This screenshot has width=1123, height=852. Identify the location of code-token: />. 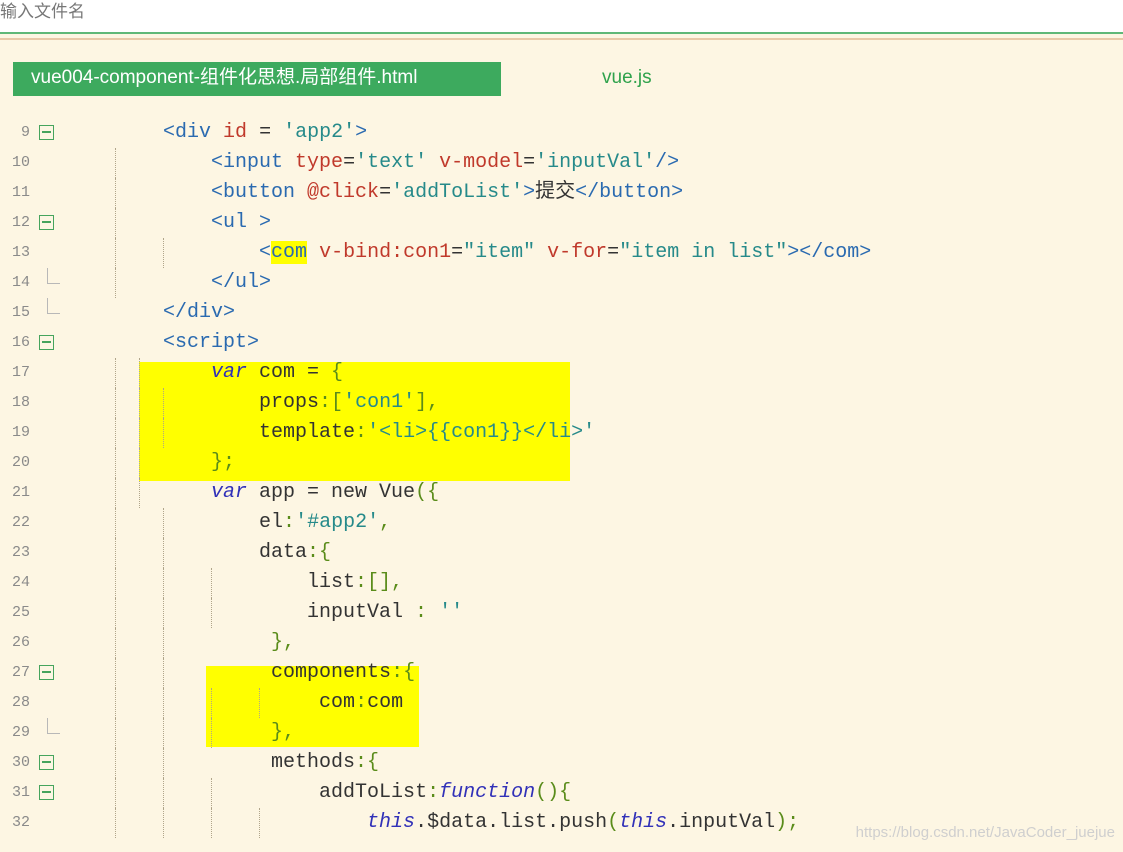
(667, 162).